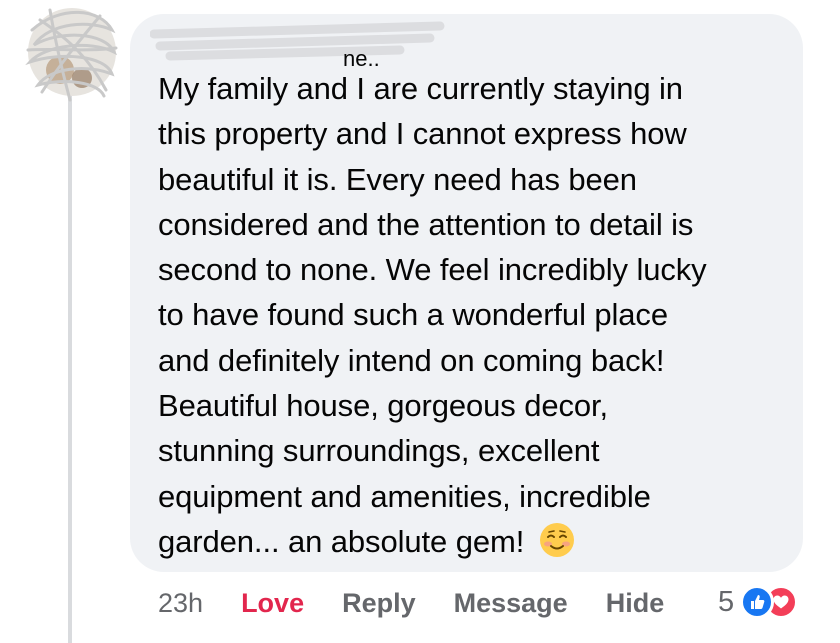  Describe the element at coordinates (379, 603) in the screenshot. I see `reply-button: Reply` at that location.